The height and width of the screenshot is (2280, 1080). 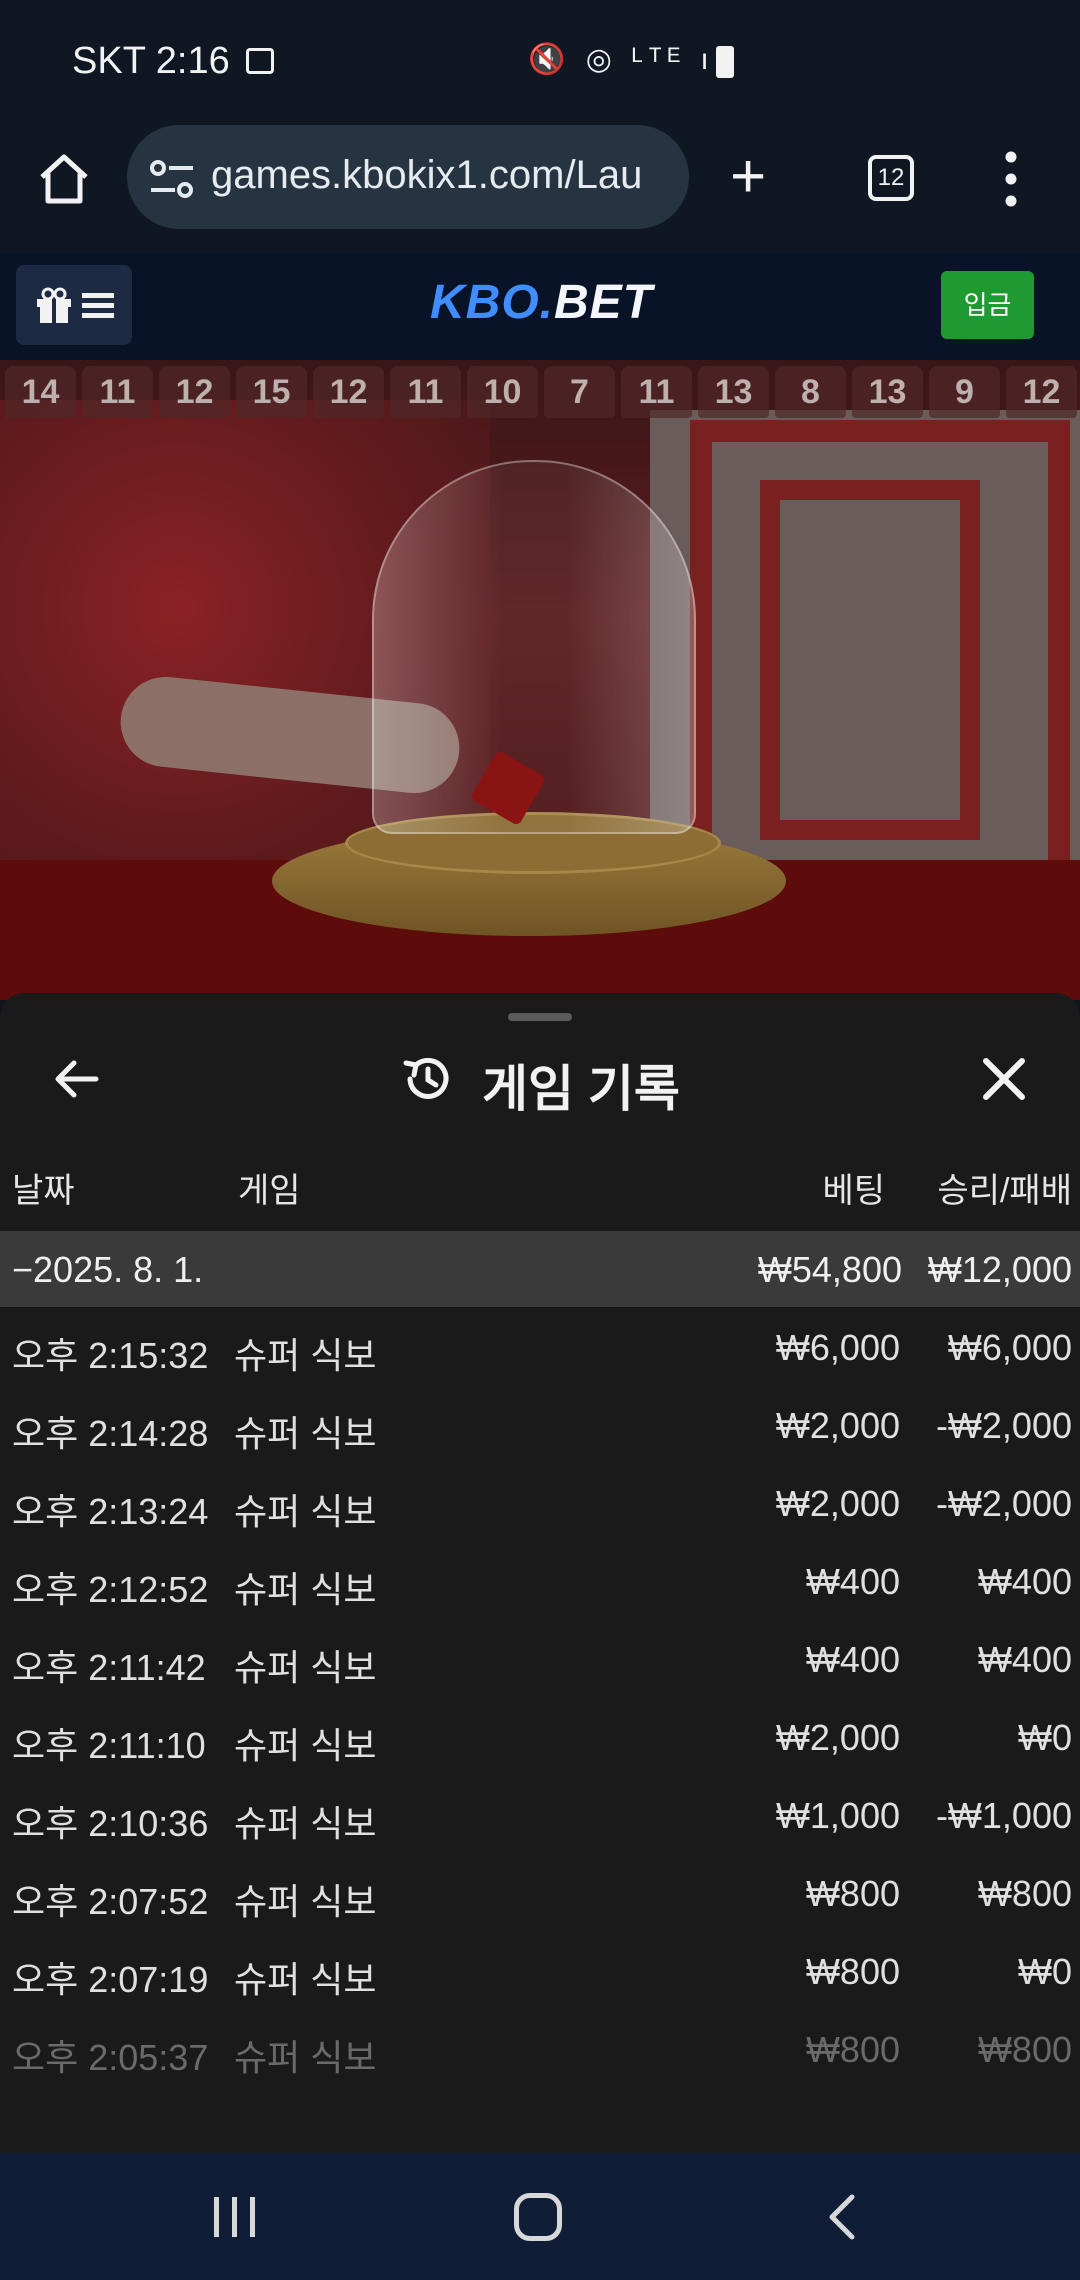 What do you see at coordinates (999, 1269) in the screenshot?
I see `date-group-result-total: ₩12,000` at bounding box center [999, 1269].